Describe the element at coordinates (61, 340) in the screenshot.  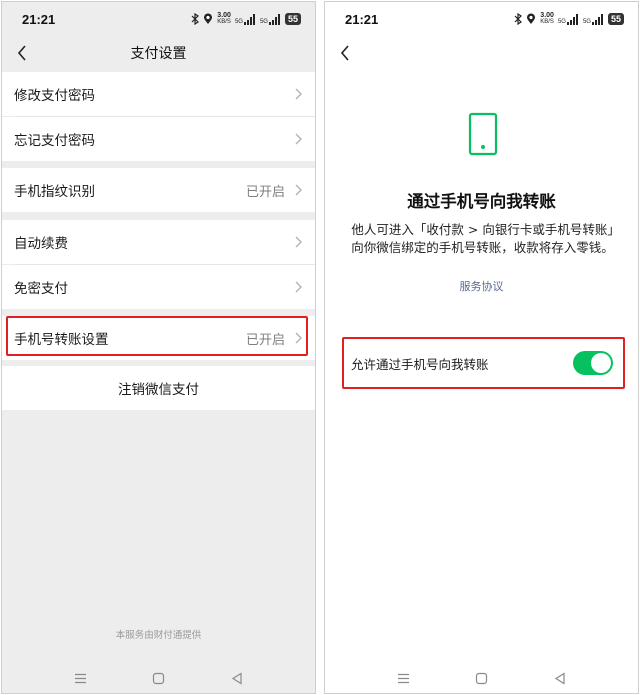
I see `row-label: 手机号转账设置` at that location.